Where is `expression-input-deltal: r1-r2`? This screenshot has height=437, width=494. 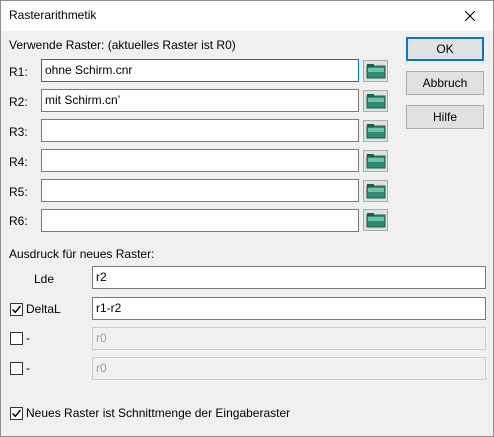
expression-input-deltal: r1-r2 is located at coordinates (289, 308).